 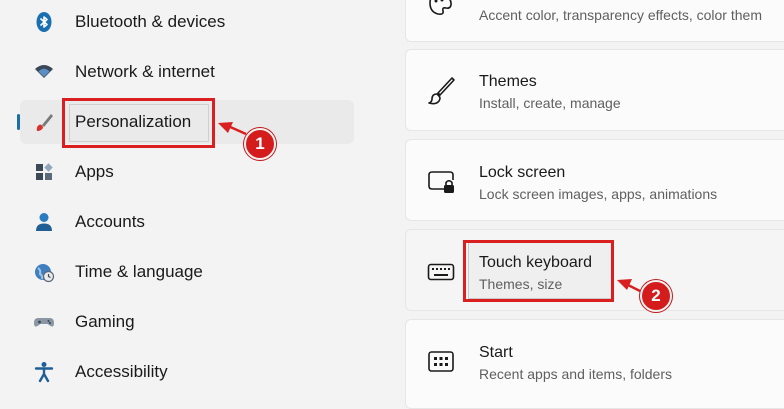 I want to click on step-badge-2: 2, so click(x=656, y=296).